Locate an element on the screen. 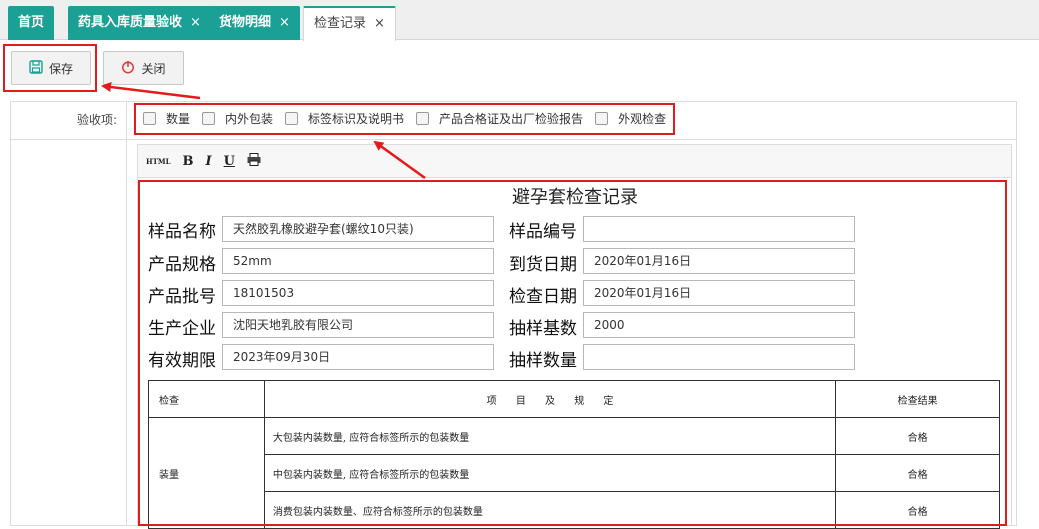 The height and width of the screenshot is (529, 1039). field-label: 生产企业 is located at coordinates (182, 329).